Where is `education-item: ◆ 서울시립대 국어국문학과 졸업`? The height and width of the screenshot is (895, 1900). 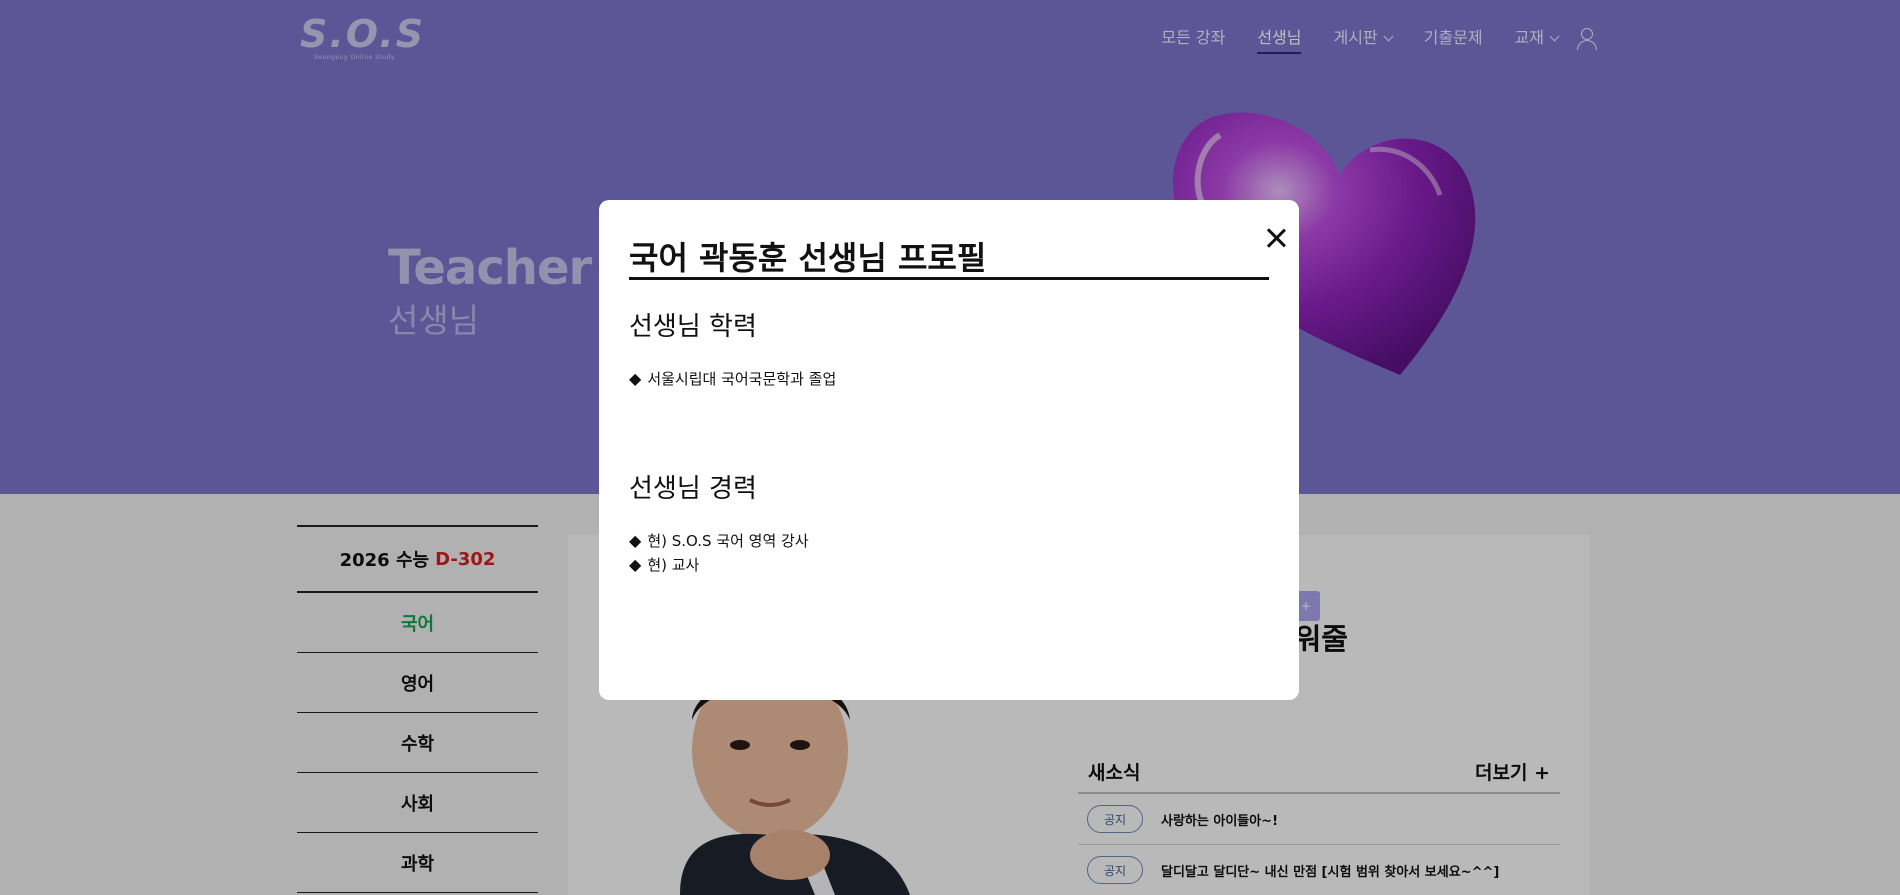 education-item: ◆ 서울시립대 국어국문학과 졸업 is located at coordinates (732, 378).